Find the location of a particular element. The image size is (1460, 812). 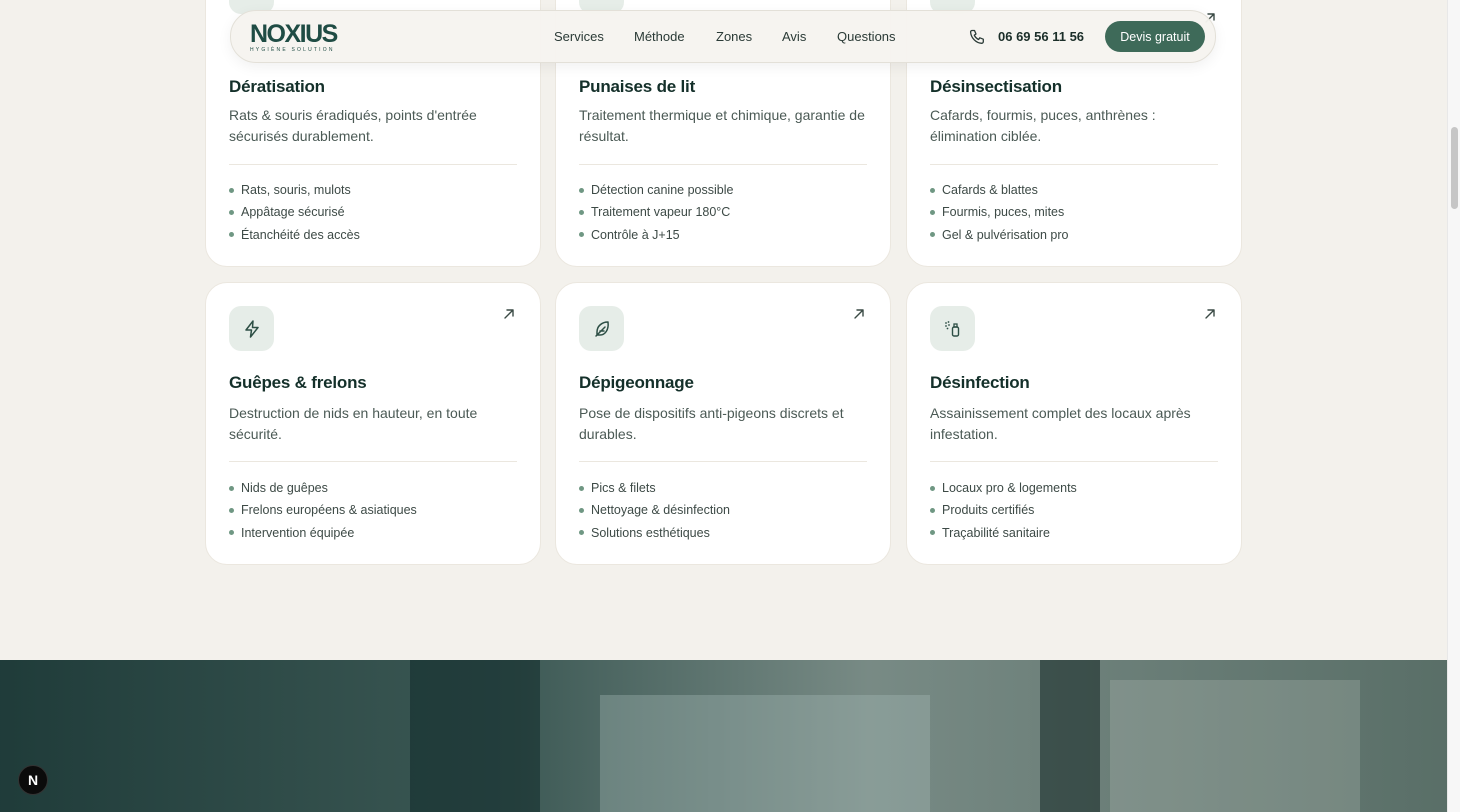

nextjs-badge: N is located at coordinates (33, 780).